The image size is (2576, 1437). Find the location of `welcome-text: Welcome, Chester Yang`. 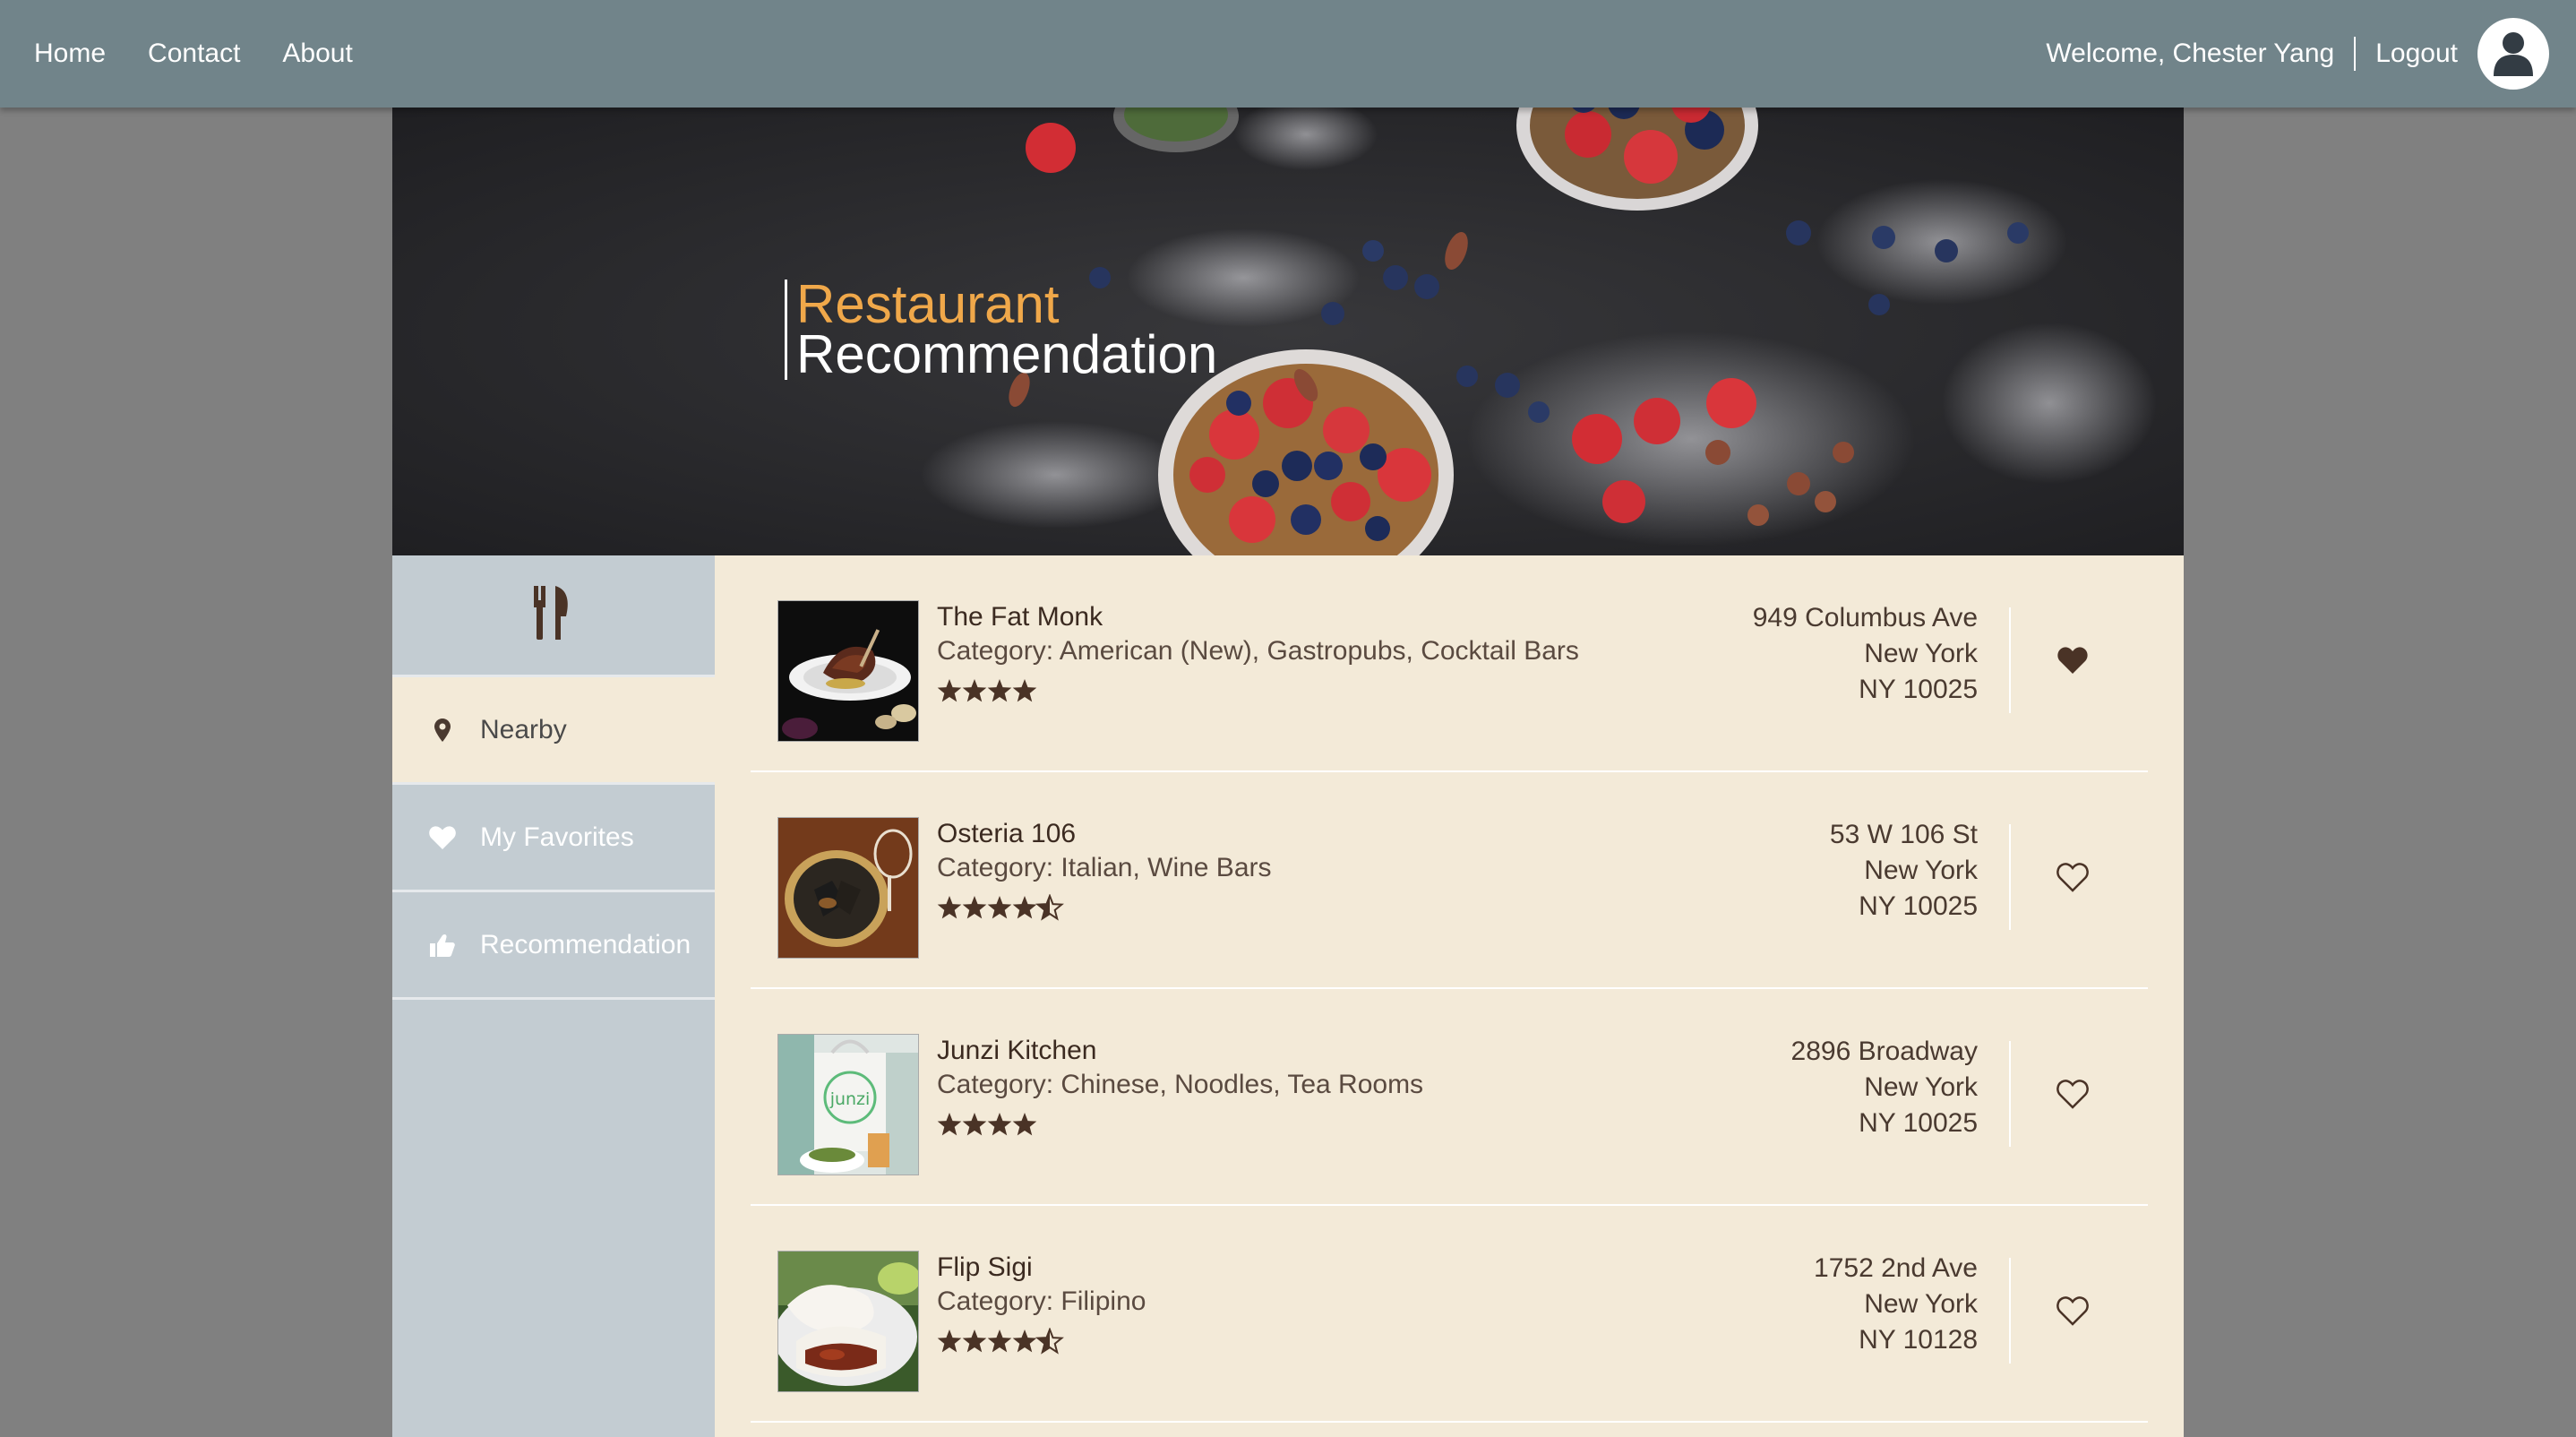

welcome-text: Welcome, Chester Yang is located at coordinates (2190, 53).